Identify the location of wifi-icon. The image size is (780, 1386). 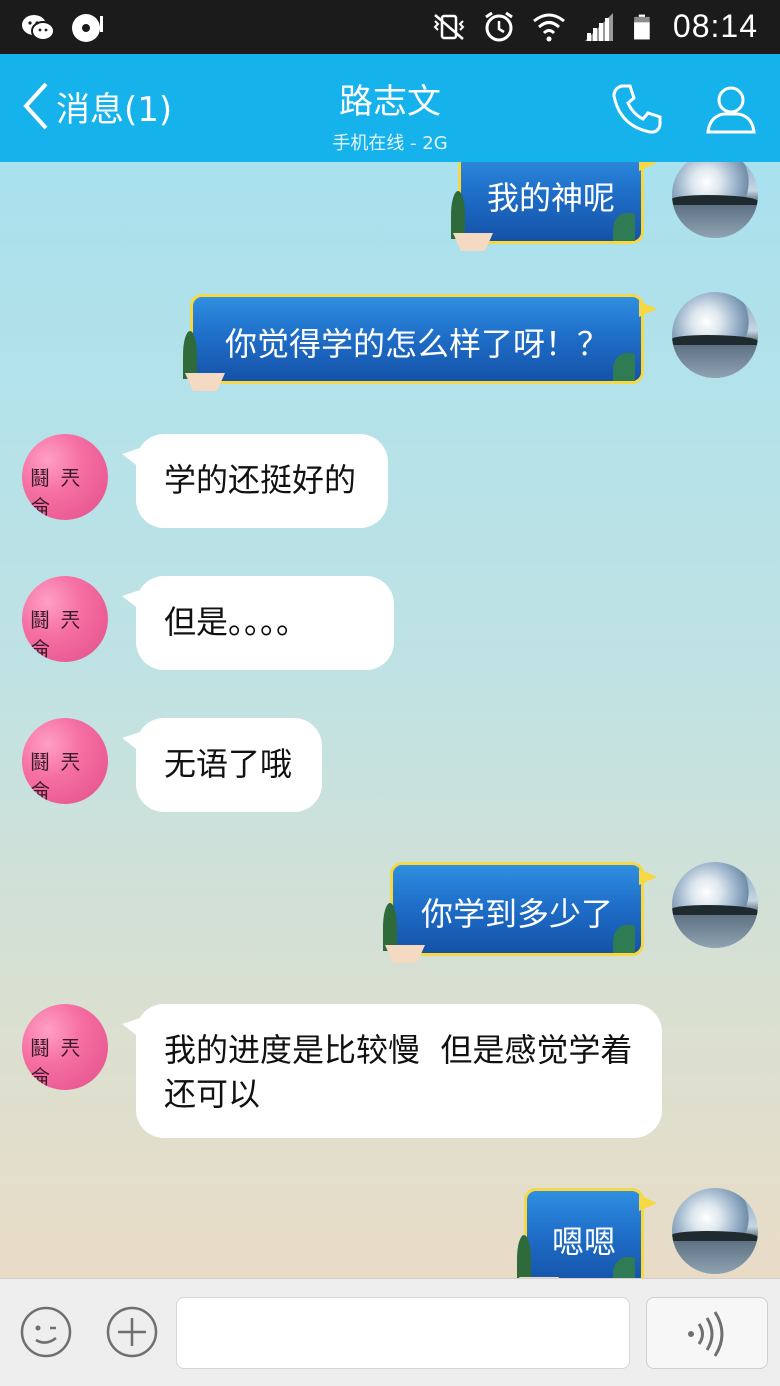
(548, 27).